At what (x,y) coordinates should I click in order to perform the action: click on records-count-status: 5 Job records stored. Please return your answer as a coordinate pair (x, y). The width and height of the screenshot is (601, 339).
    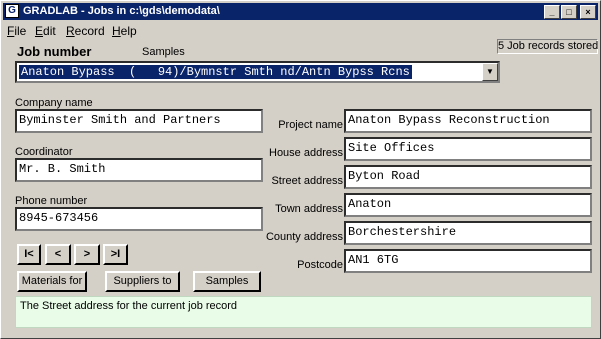
    Looking at the image, I should click on (548, 46).